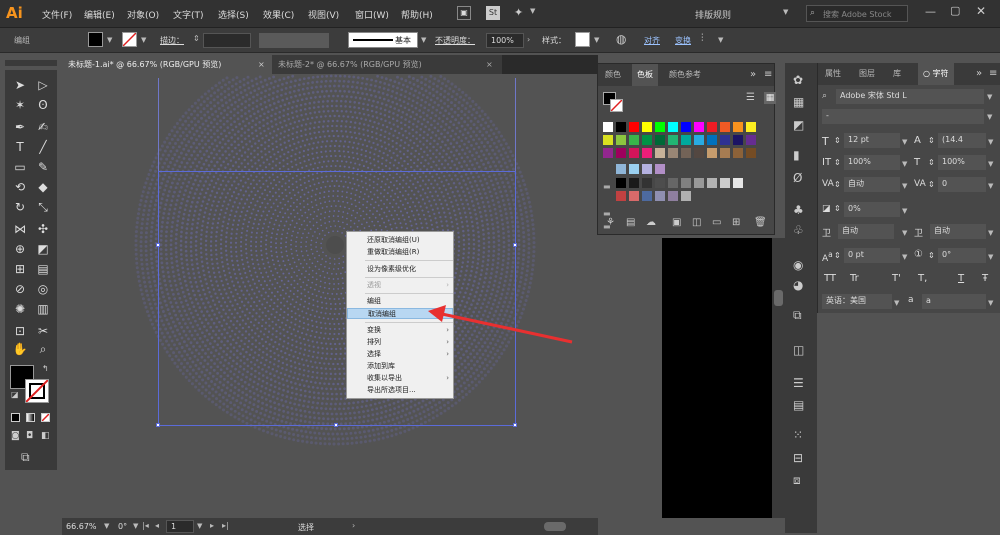  What do you see at coordinates (872, 209) in the screenshot?
I see `tsume-field: 0%` at bounding box center [872, 209].